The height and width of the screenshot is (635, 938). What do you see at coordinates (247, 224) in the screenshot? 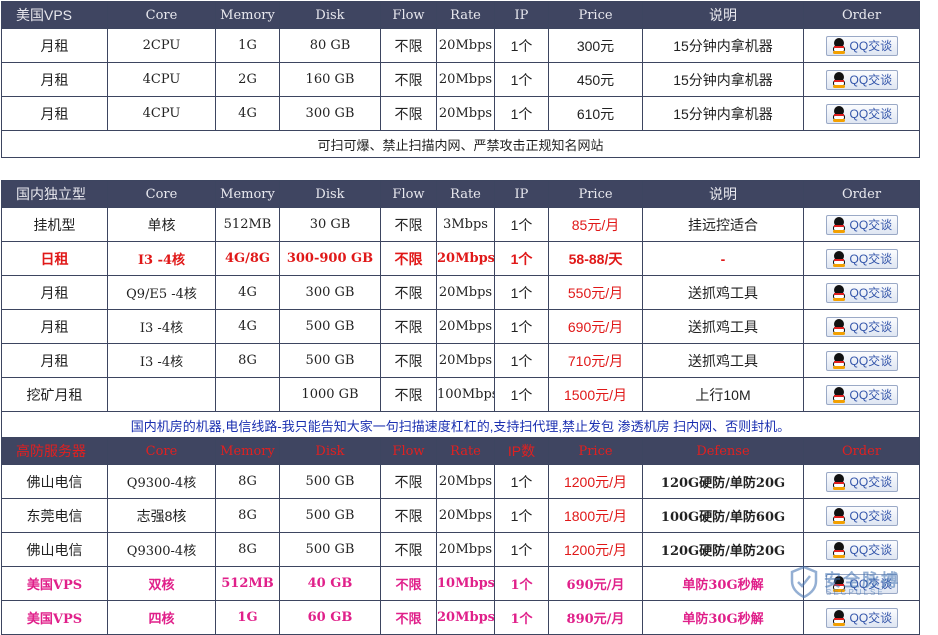
I see `cell: 512MB` at bounding box center [247, 224].